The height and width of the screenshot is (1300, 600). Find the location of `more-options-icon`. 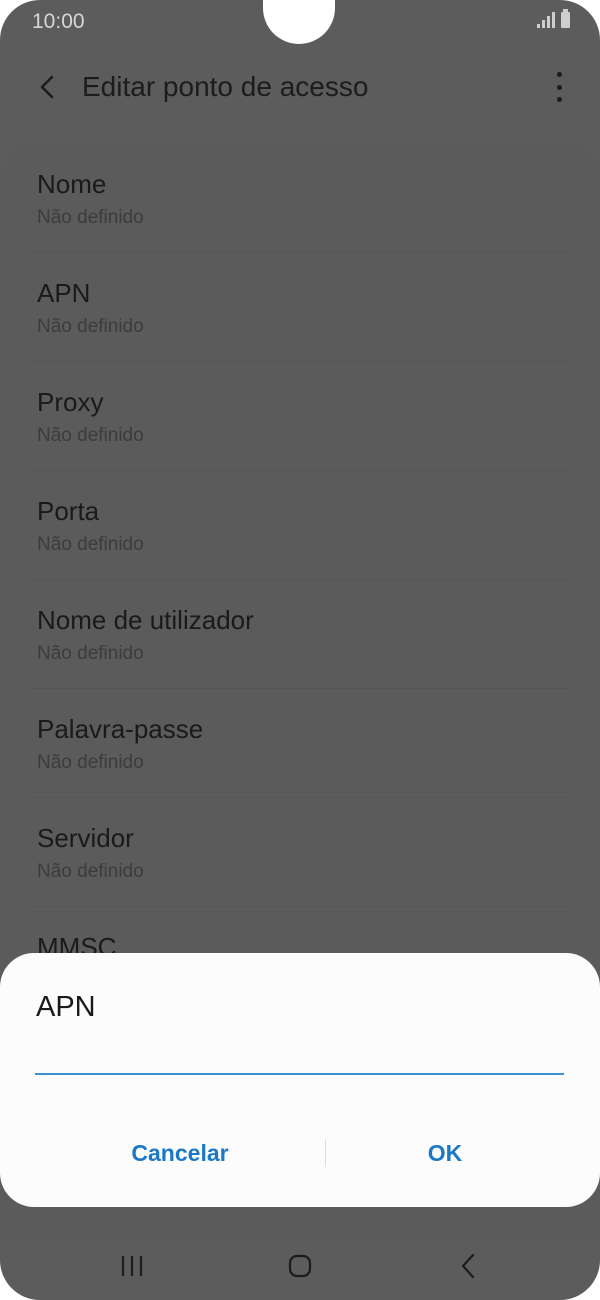

more-options-icon is located at coordinates (559, 87).